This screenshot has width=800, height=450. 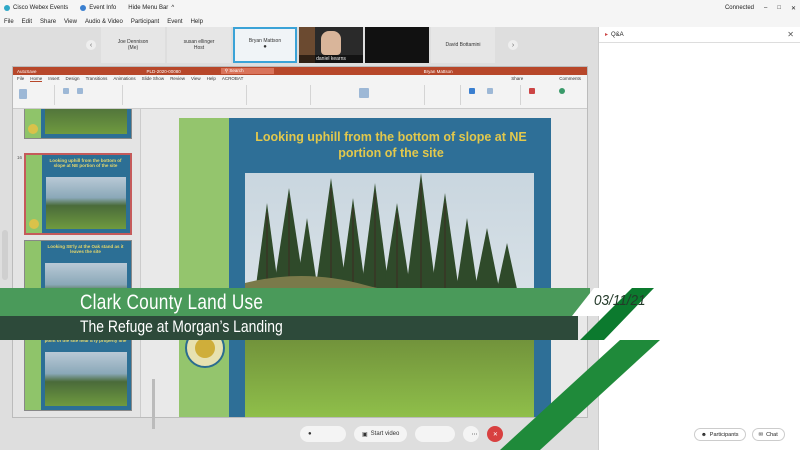 What do you see at coordinates (73, 78) in the screenshot?
I see `tab-design: Design` at bounding box center [73, 78].